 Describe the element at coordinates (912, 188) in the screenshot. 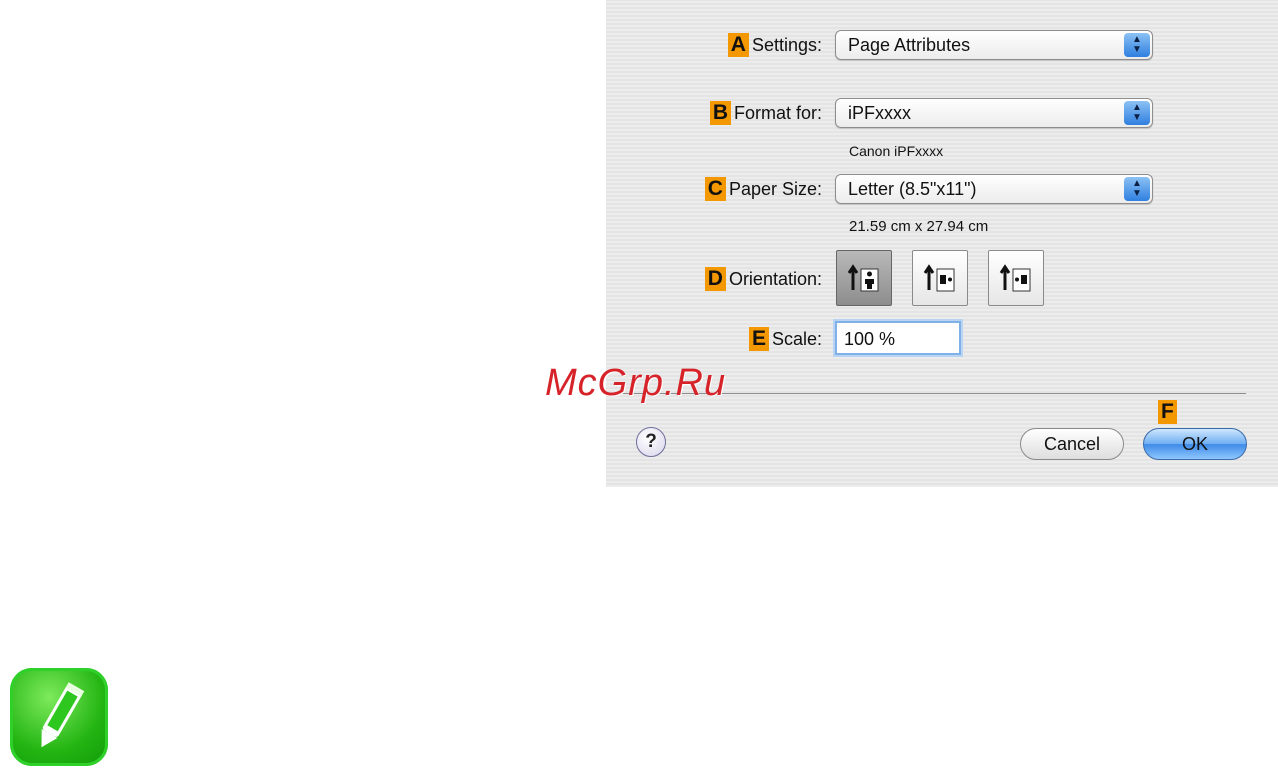

I see `paper-size-value: Letter (8.5"x11")` at that location.